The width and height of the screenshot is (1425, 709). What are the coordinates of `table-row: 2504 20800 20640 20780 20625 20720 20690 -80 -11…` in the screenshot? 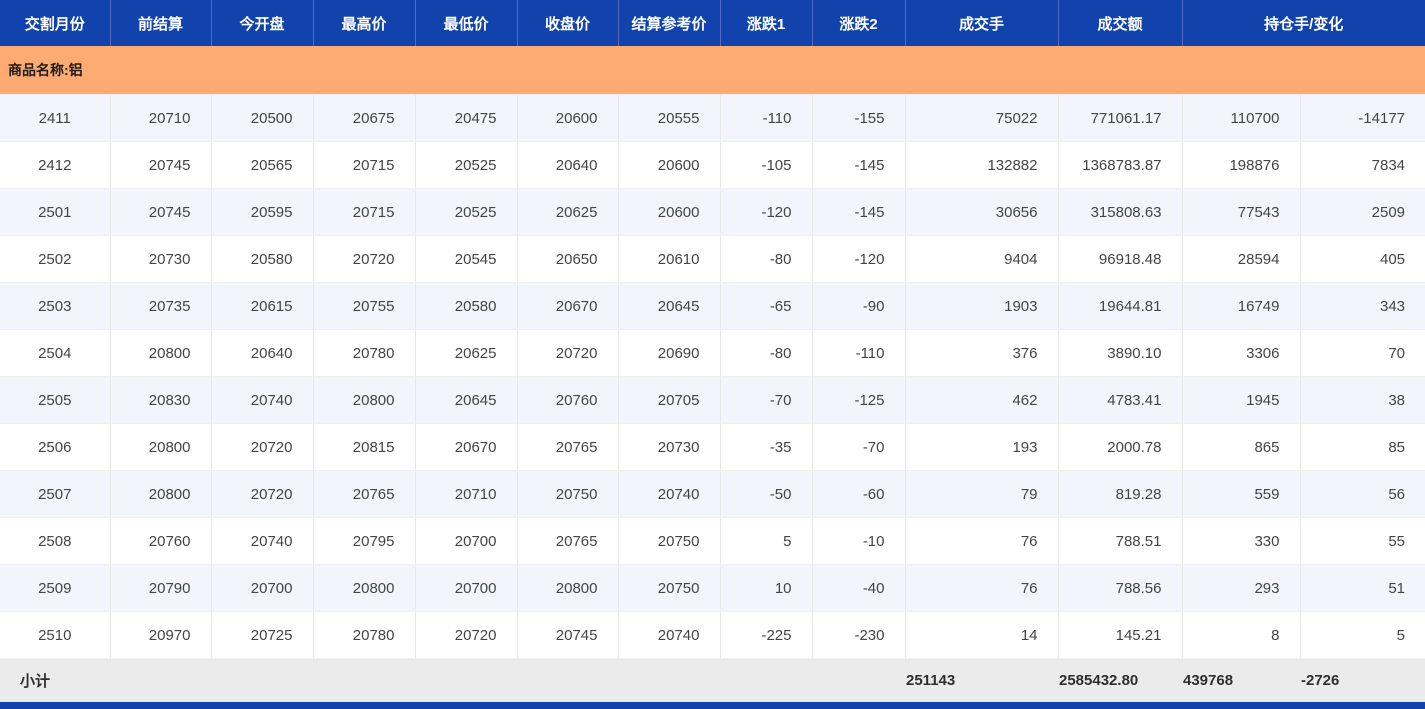 It's located at (712, 353).